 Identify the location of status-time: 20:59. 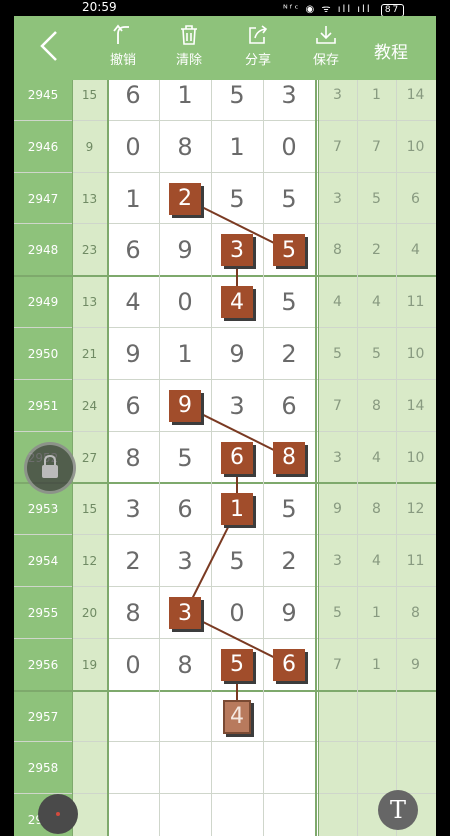
(99, 7).